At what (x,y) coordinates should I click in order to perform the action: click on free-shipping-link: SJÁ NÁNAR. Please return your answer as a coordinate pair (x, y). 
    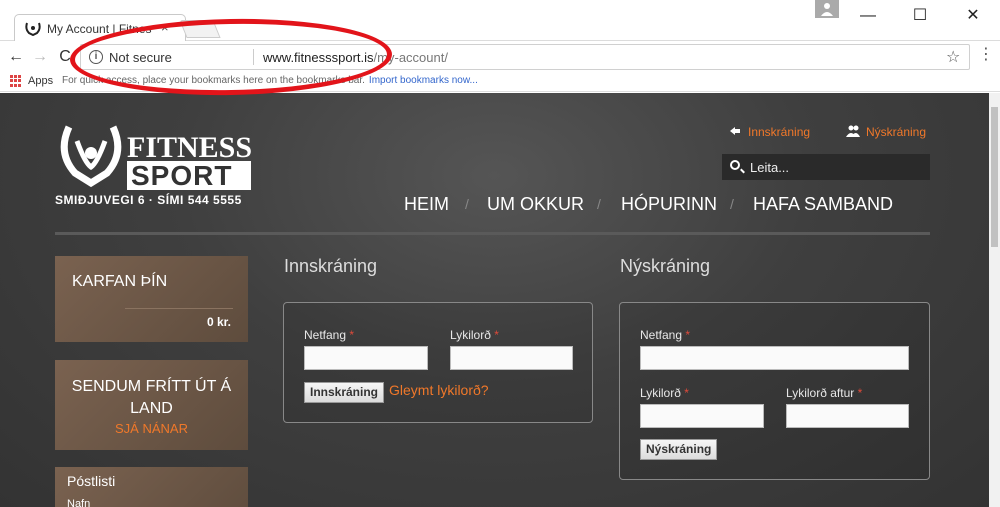
    Looking at the image, I should click on (151, 428).